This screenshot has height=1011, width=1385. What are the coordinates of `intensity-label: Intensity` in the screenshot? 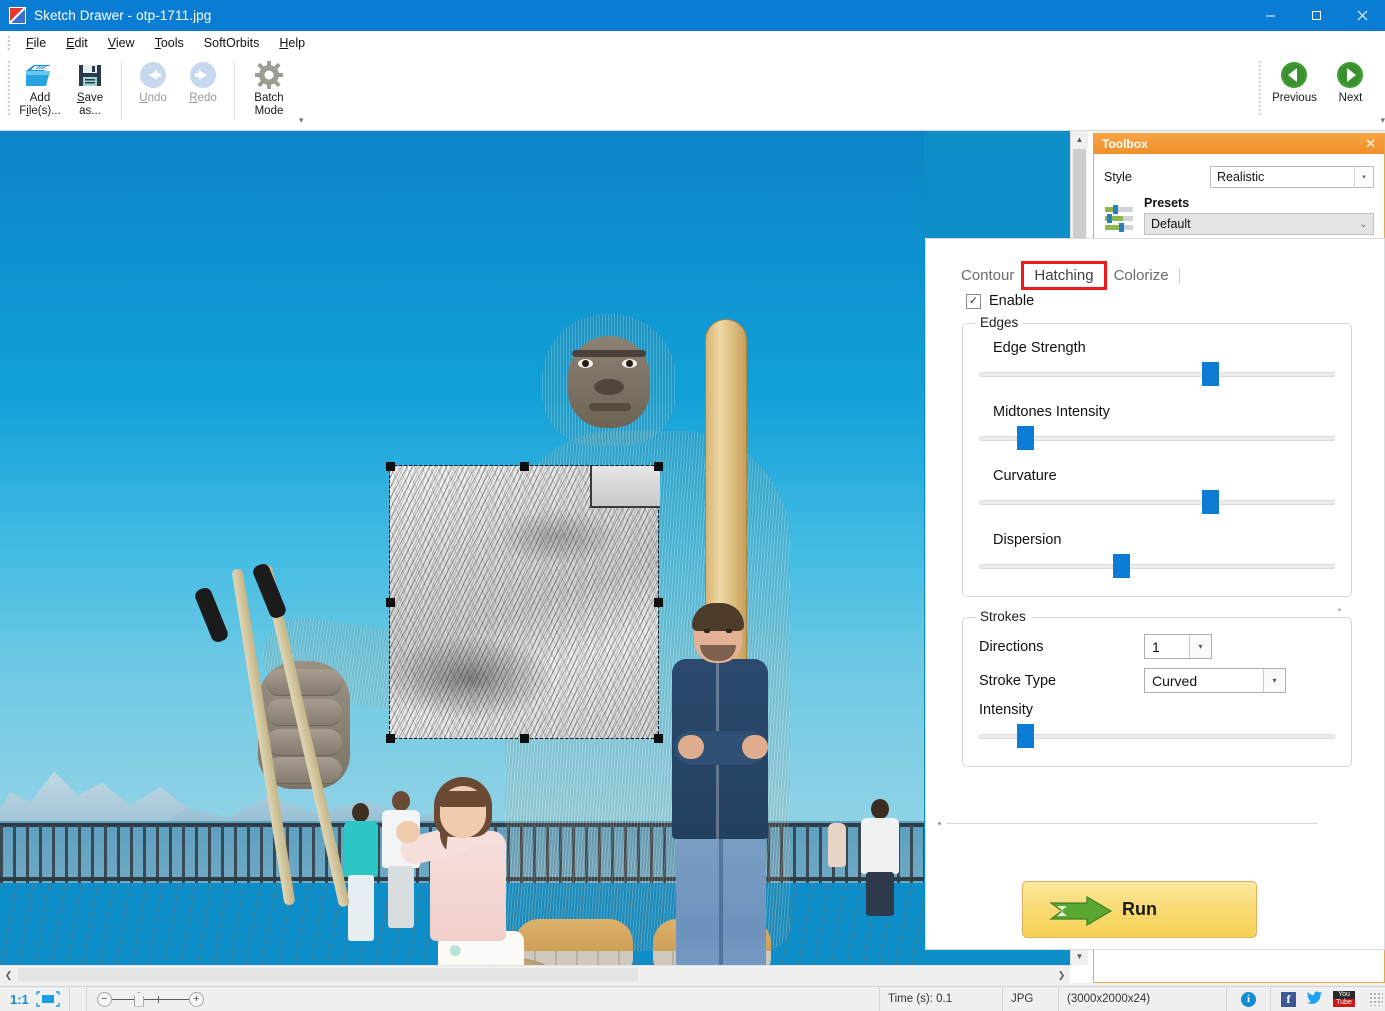 It's located at (1006, 710).